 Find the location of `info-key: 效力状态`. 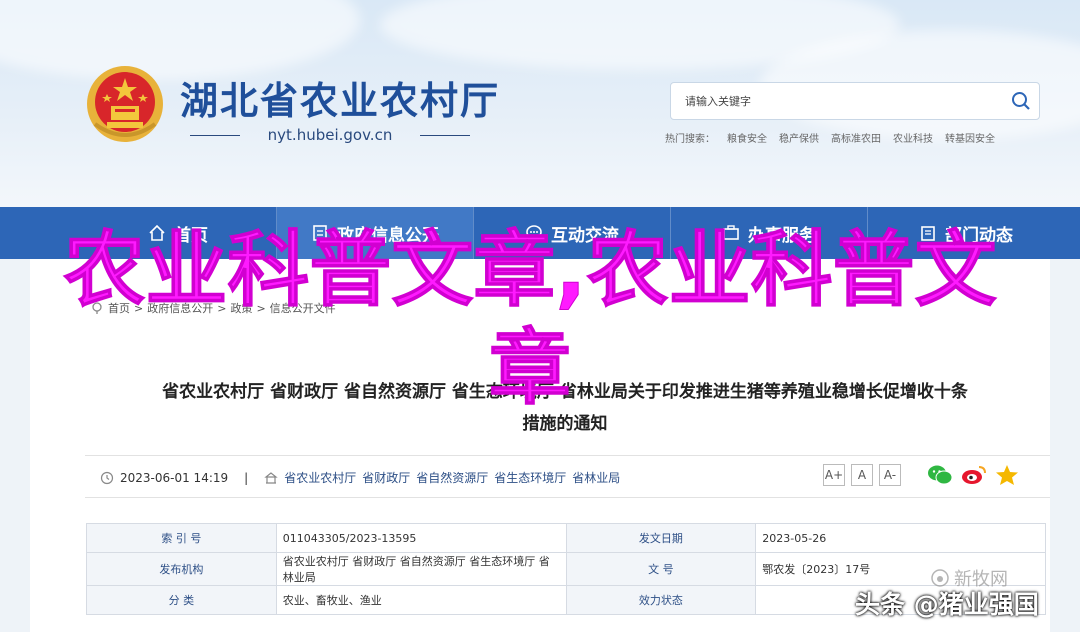

info-key: 效力状态 is located at coordinates (661, 600).